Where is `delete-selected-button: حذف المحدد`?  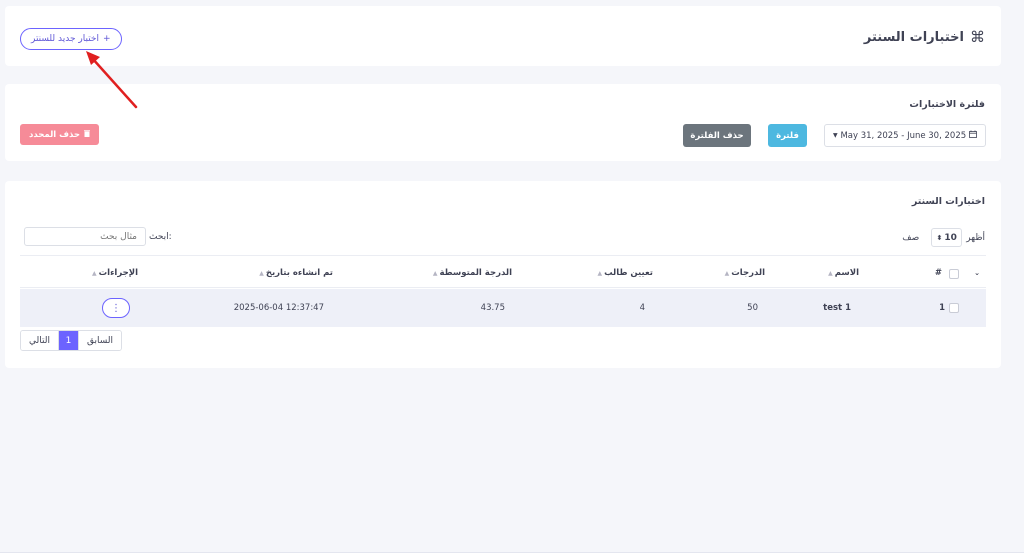
delete-selected-button: حذف المحدد is located at coordinates (59, 134).